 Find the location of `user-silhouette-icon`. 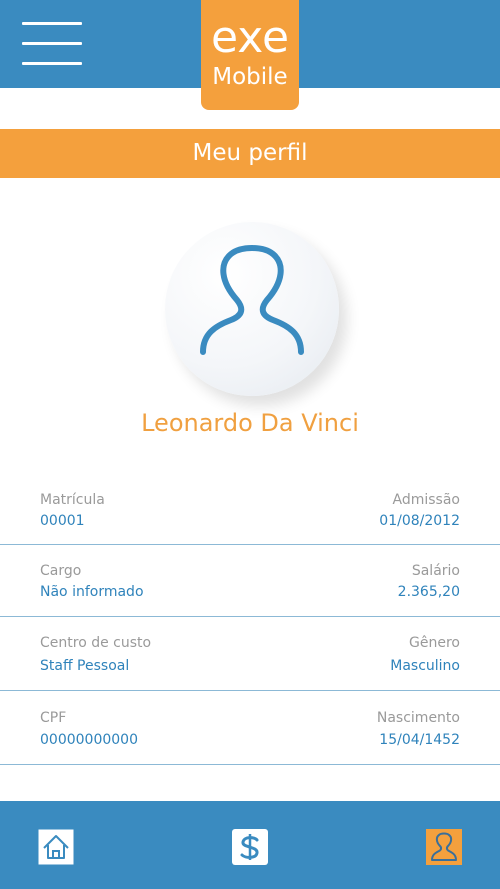

user-silhouette-icon is located at coordinates (252, 300).